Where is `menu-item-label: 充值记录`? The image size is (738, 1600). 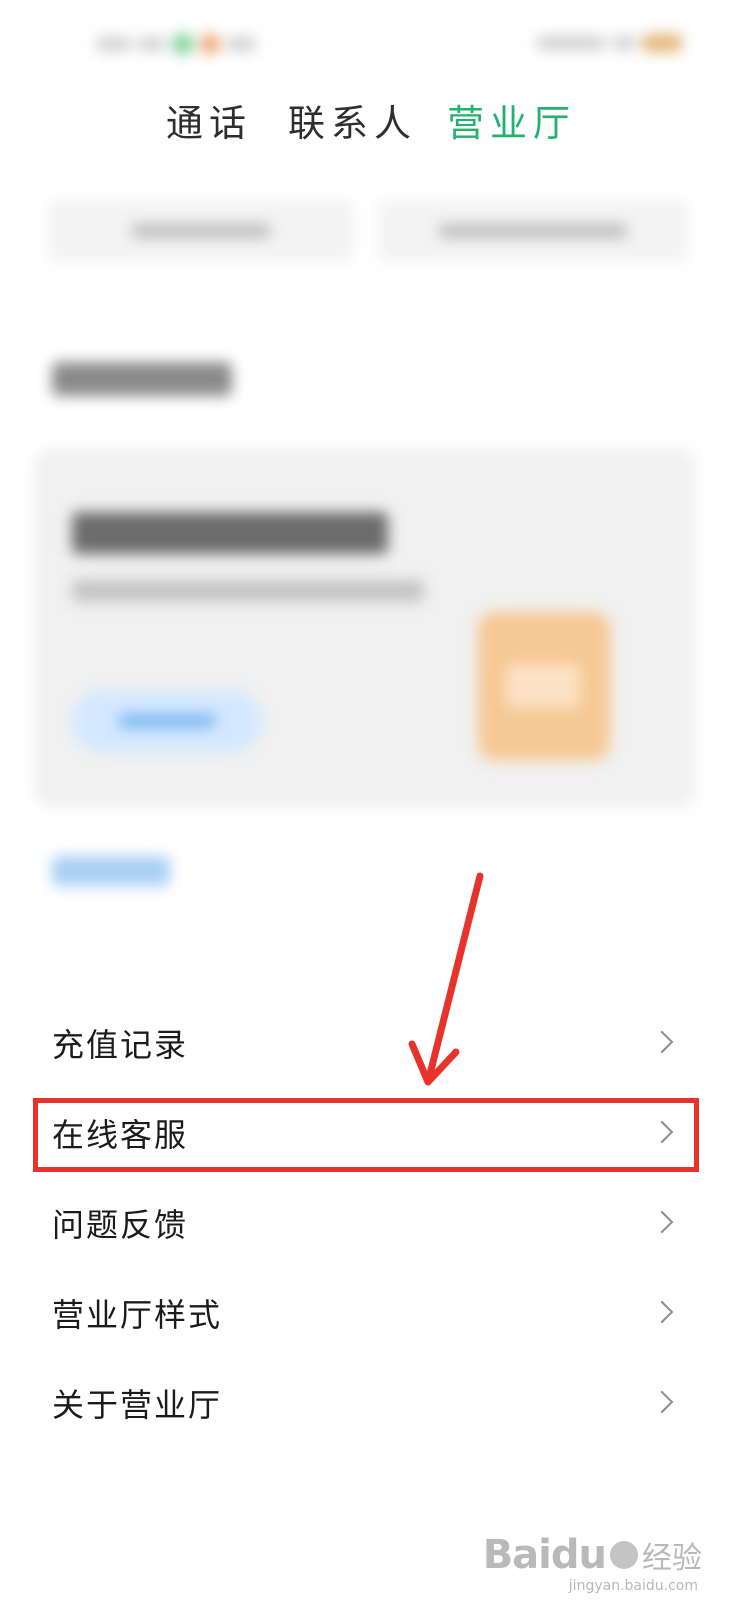
menu-item-label: 充值记录 is located at coordinates (120, 1045).